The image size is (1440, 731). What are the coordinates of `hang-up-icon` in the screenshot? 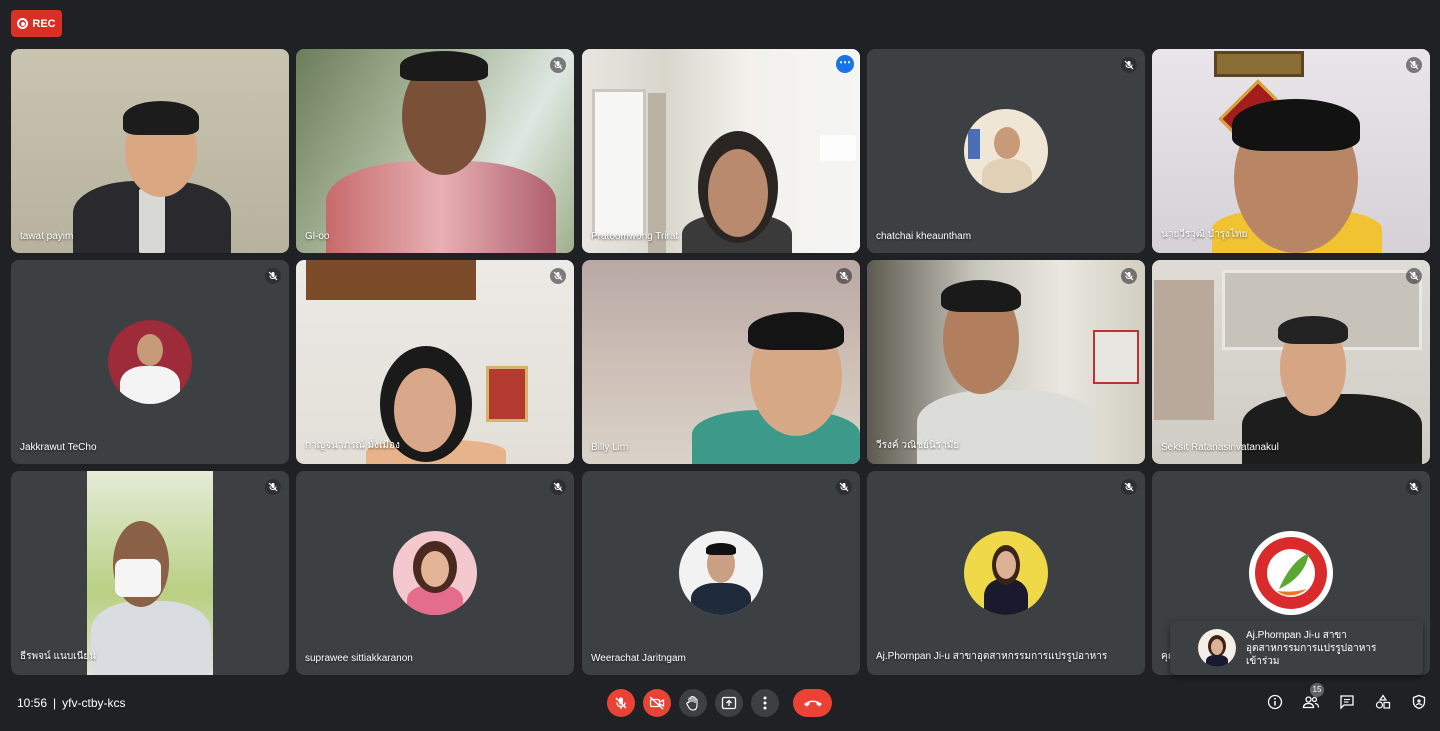 It's located at (812, 703).